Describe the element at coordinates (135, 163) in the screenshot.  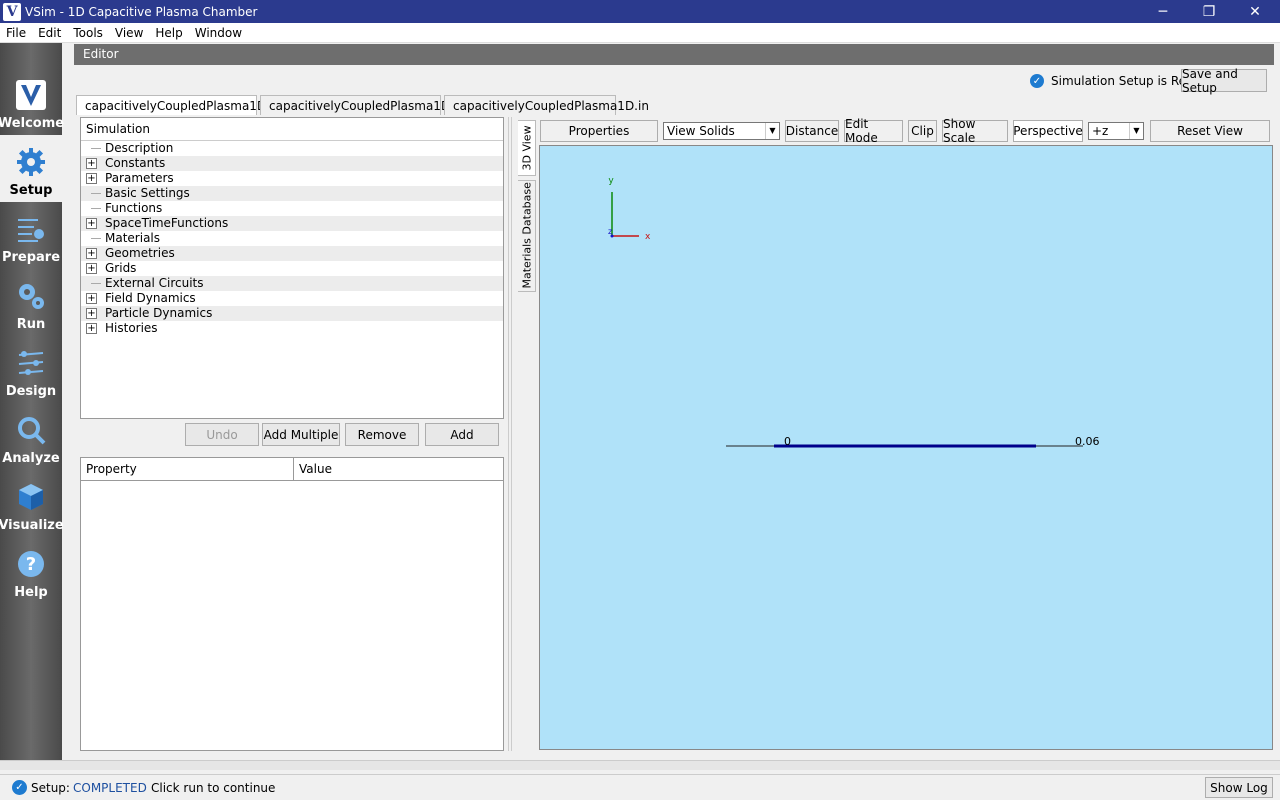
I see `tree-item-label: Constants` at that location.